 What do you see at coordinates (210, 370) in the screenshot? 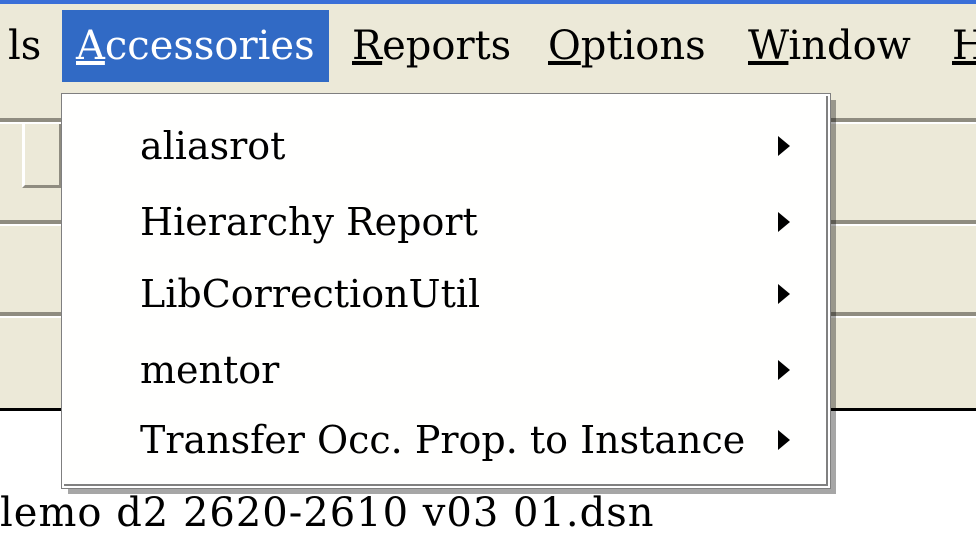
I see `menu-item-label: mentor` at bounding box center [210, 370].